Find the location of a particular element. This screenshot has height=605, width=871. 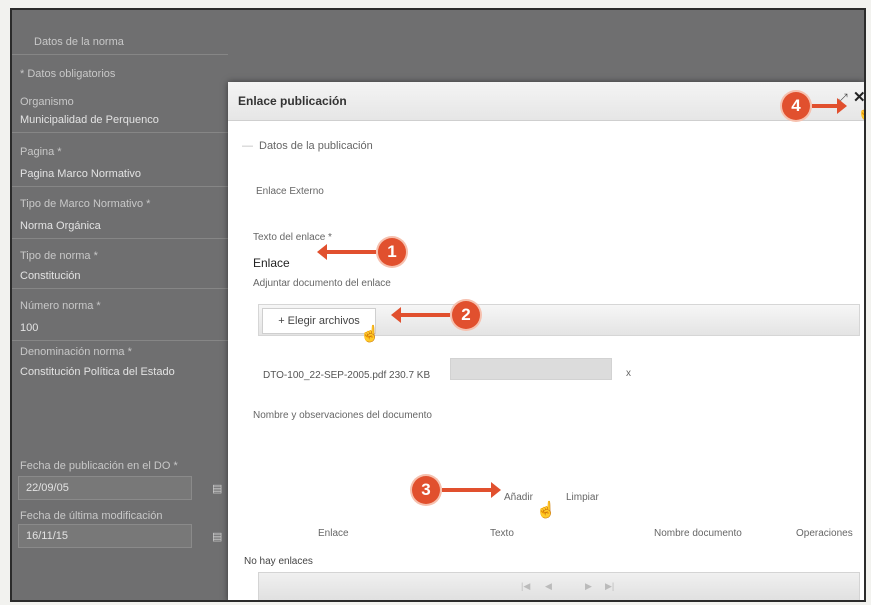

tipo-norma-label: Tipo de norma * is located at coordinates (59, 256).